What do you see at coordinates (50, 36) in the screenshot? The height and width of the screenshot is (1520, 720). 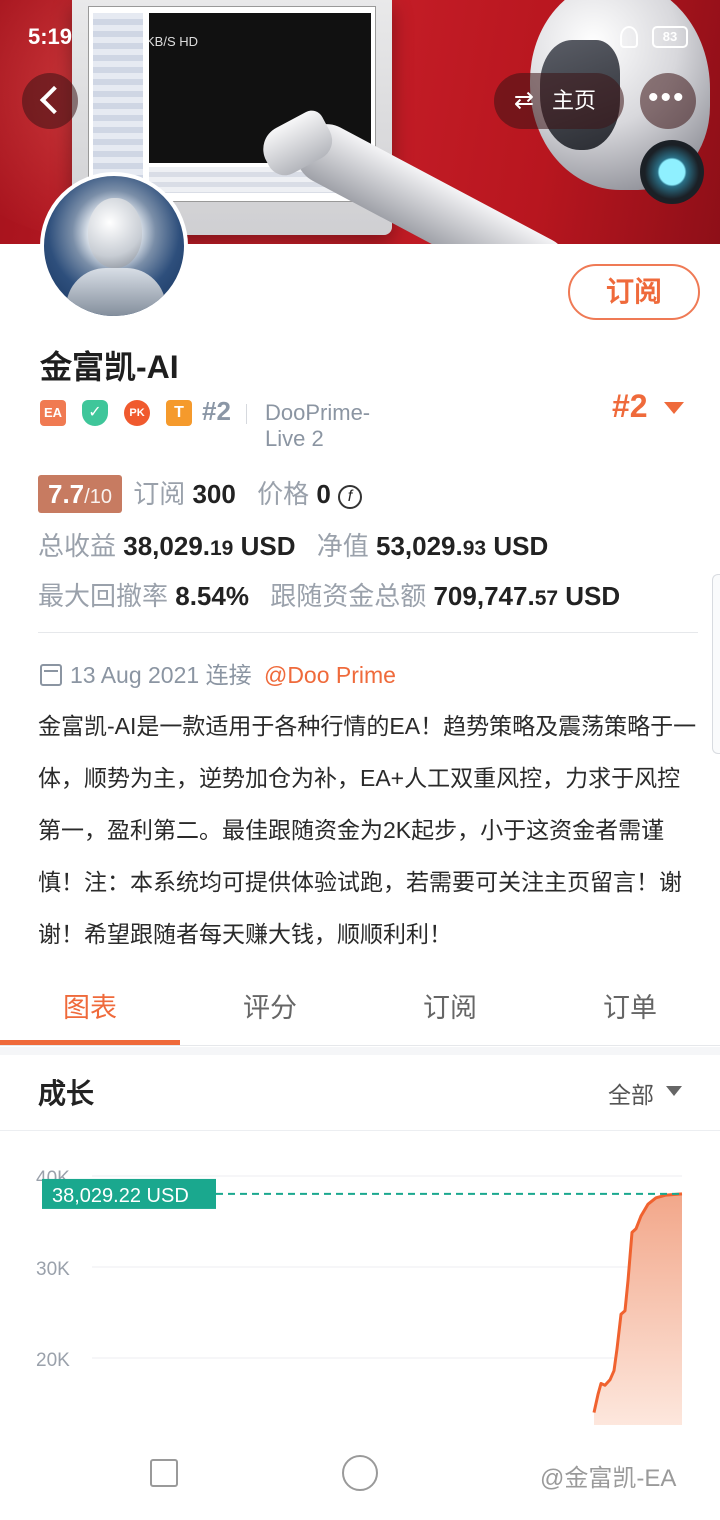 I see `status-time: 5:19` at bounding box center [50, 36].